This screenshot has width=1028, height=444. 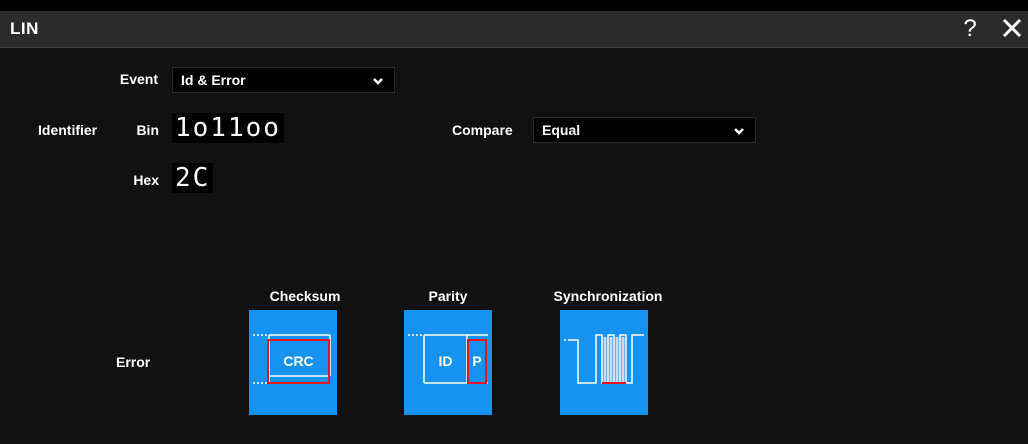 What do you see at coordinates (138, 79) in the screenshot?
I see `event-label: Event` at bounding box center [138, 79].